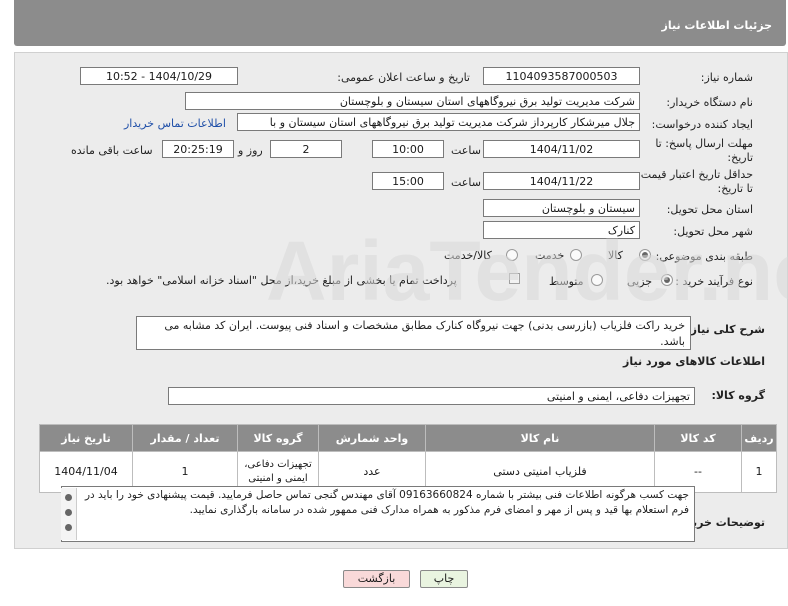 The height and width of the screenshot is (606, 788). Describe the element at coordinates (615, 255) in the screenshot. I see `category-goods-label: کالا` at that location.